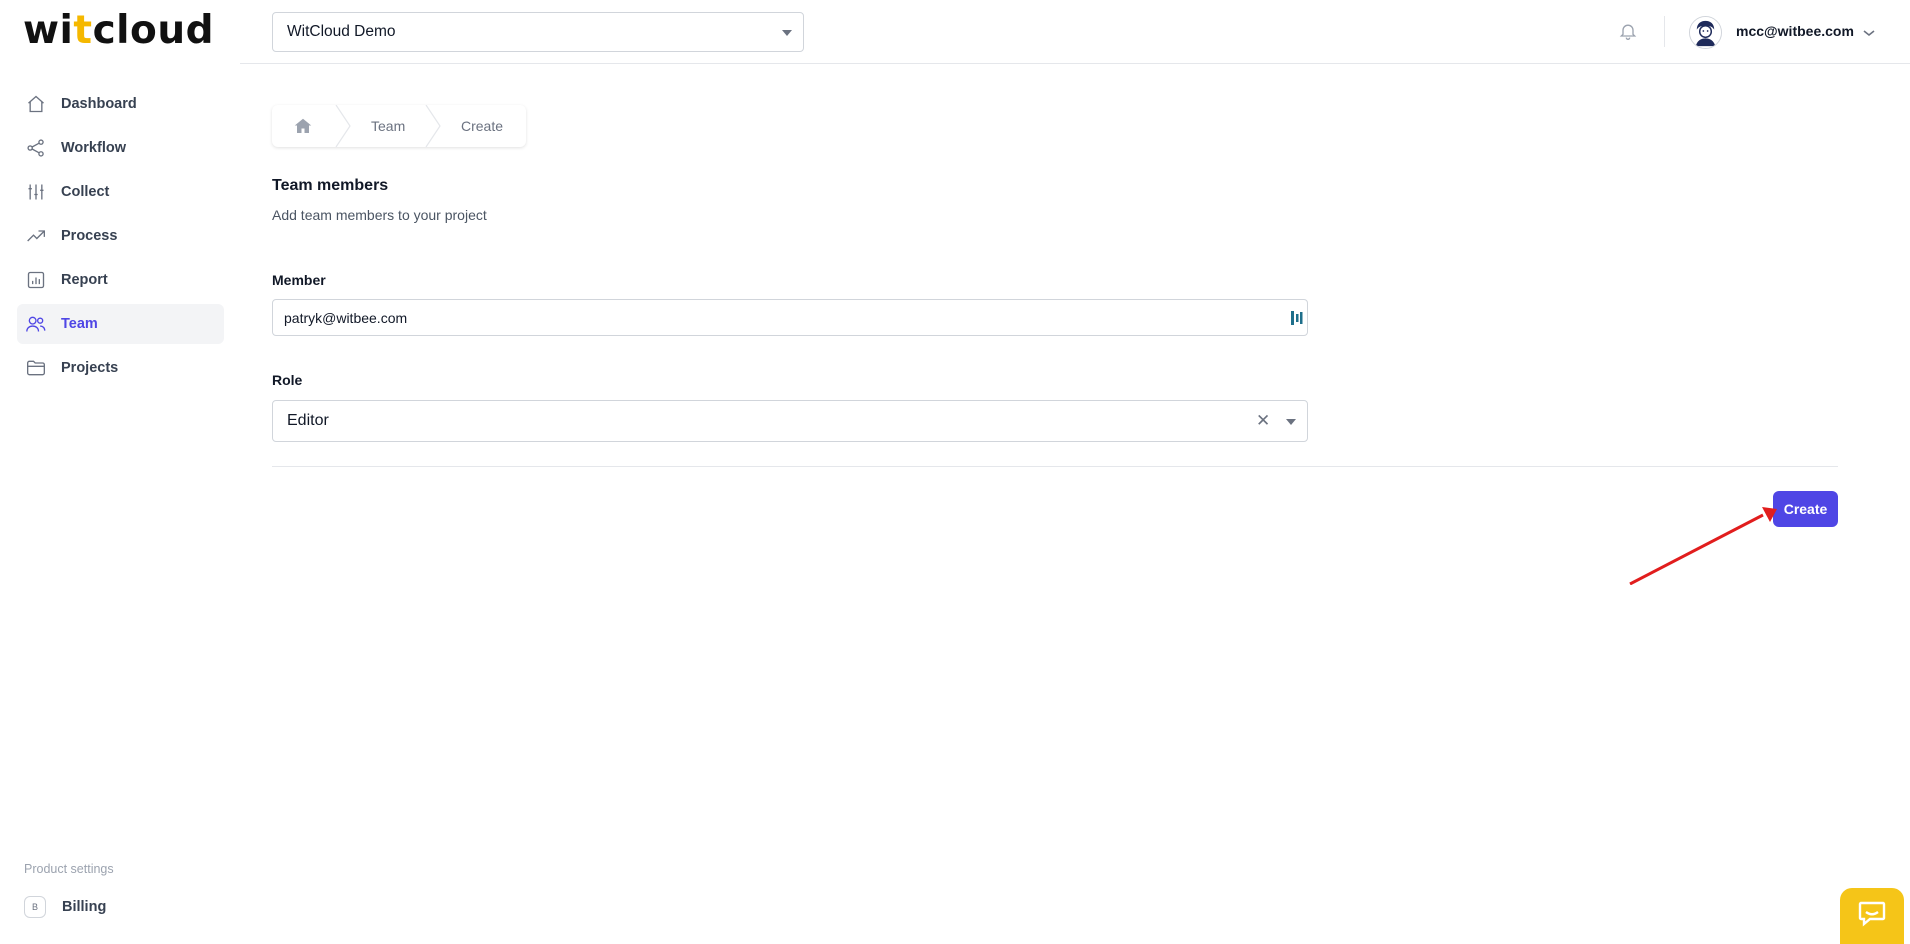  Describe the element at coordinates (99, 104) in the screenshot. I see `sidebar-item-label: Dashboard` at that location.